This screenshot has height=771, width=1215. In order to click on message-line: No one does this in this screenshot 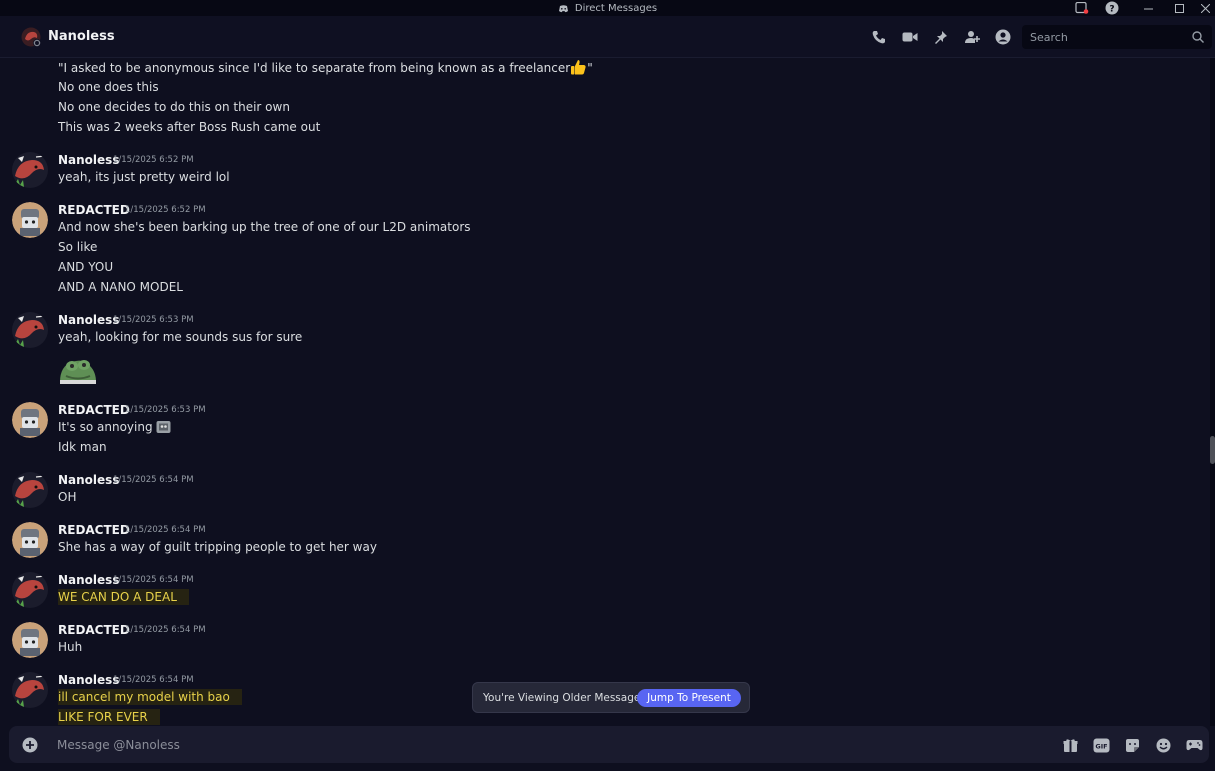, I will do `click(108, 87)`.